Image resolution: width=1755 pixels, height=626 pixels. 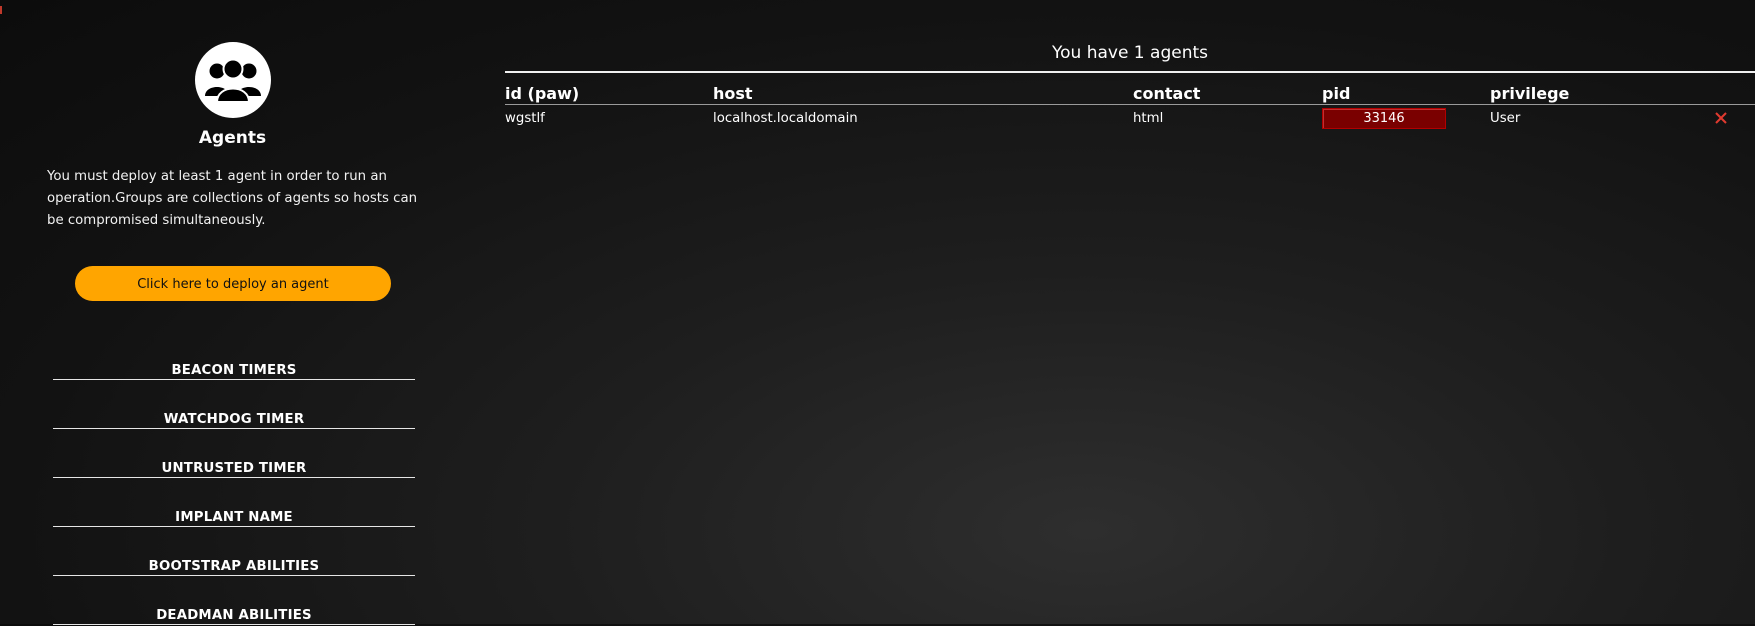 I want to click on section-label: BEACON TIMERS, so click(x=234, y=370).